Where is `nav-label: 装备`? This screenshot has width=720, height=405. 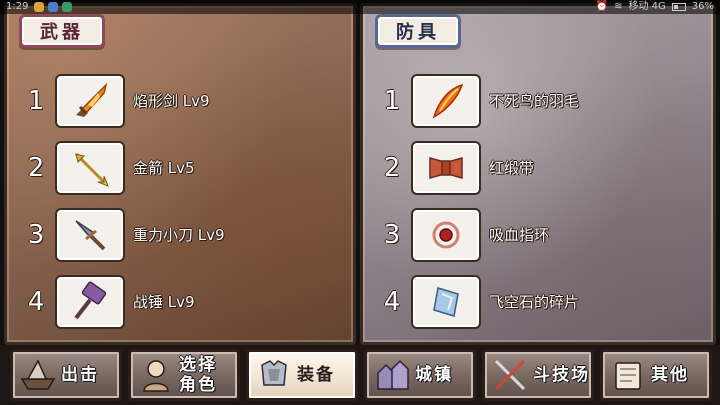
nav-label: 装备 is located at coordinates (316, 375).